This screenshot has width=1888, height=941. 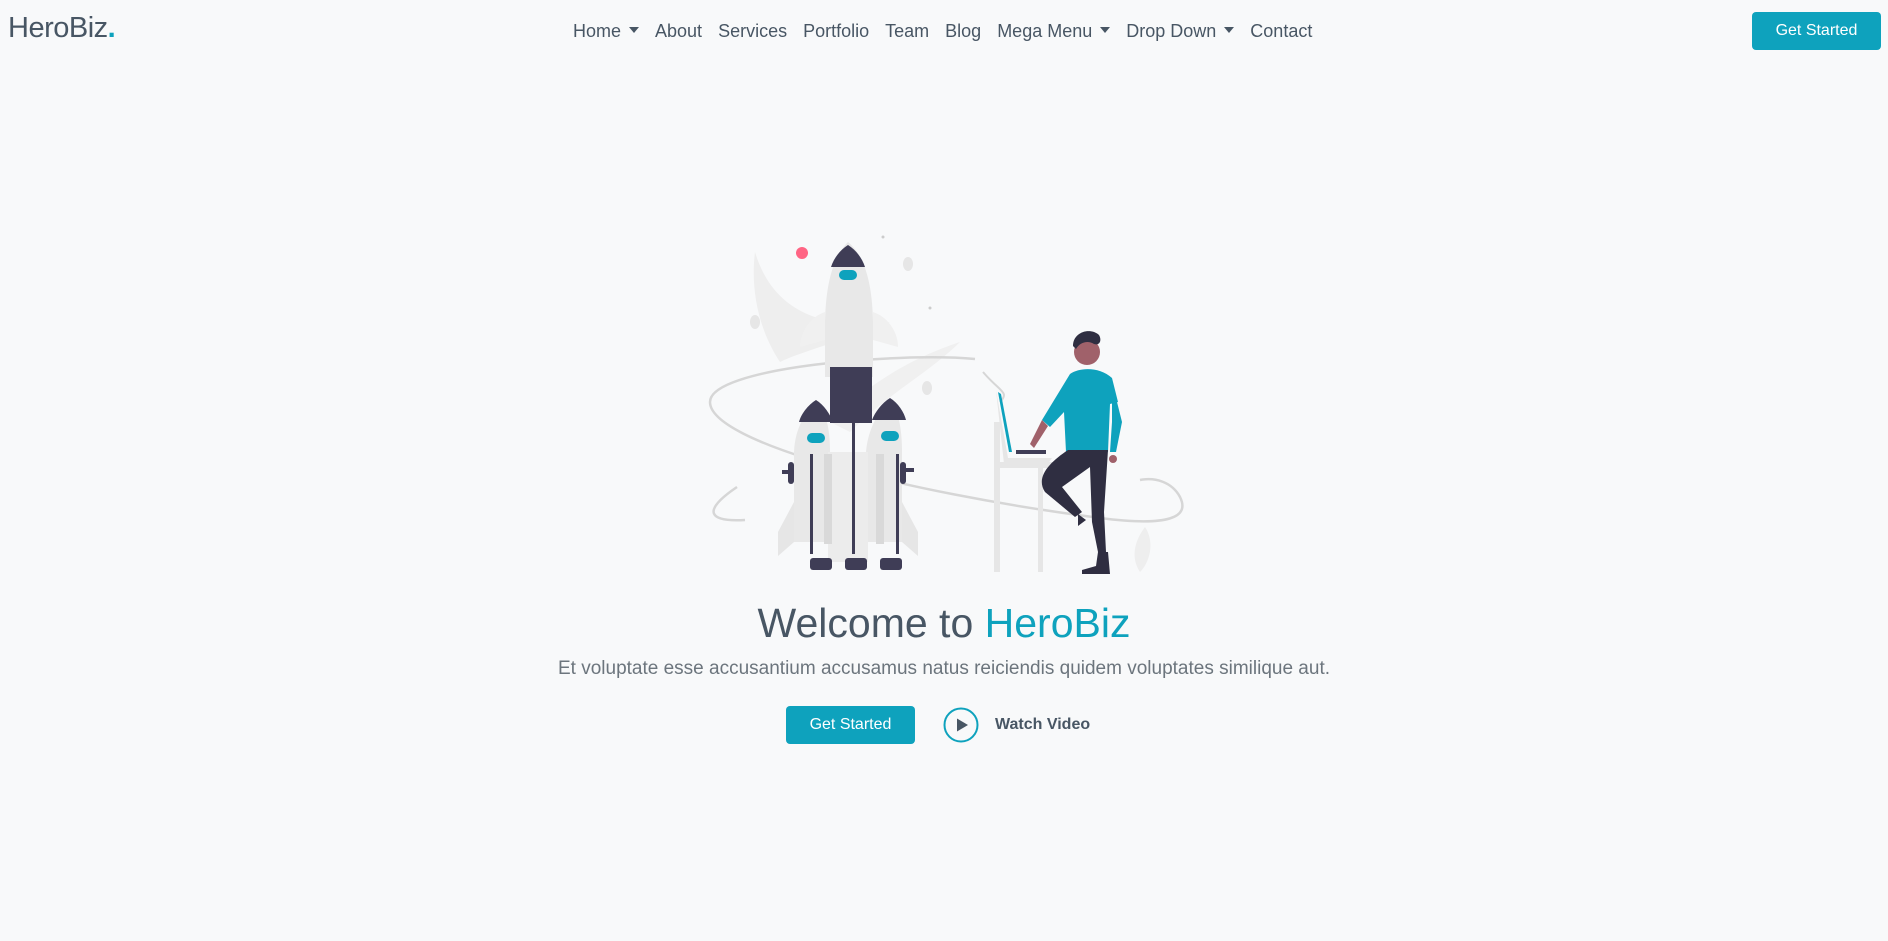 I want to click on watch-video-label: Watch Video, so click(x=1043, y=724).